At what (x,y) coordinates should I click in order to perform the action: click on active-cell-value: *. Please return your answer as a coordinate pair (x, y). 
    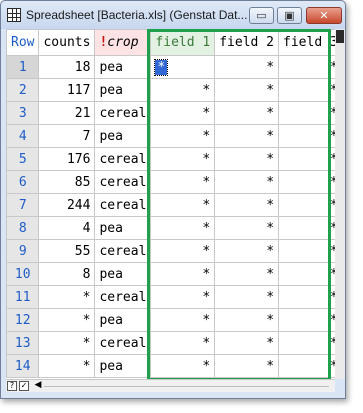
    Looking at the image, I should click on (161, 67).